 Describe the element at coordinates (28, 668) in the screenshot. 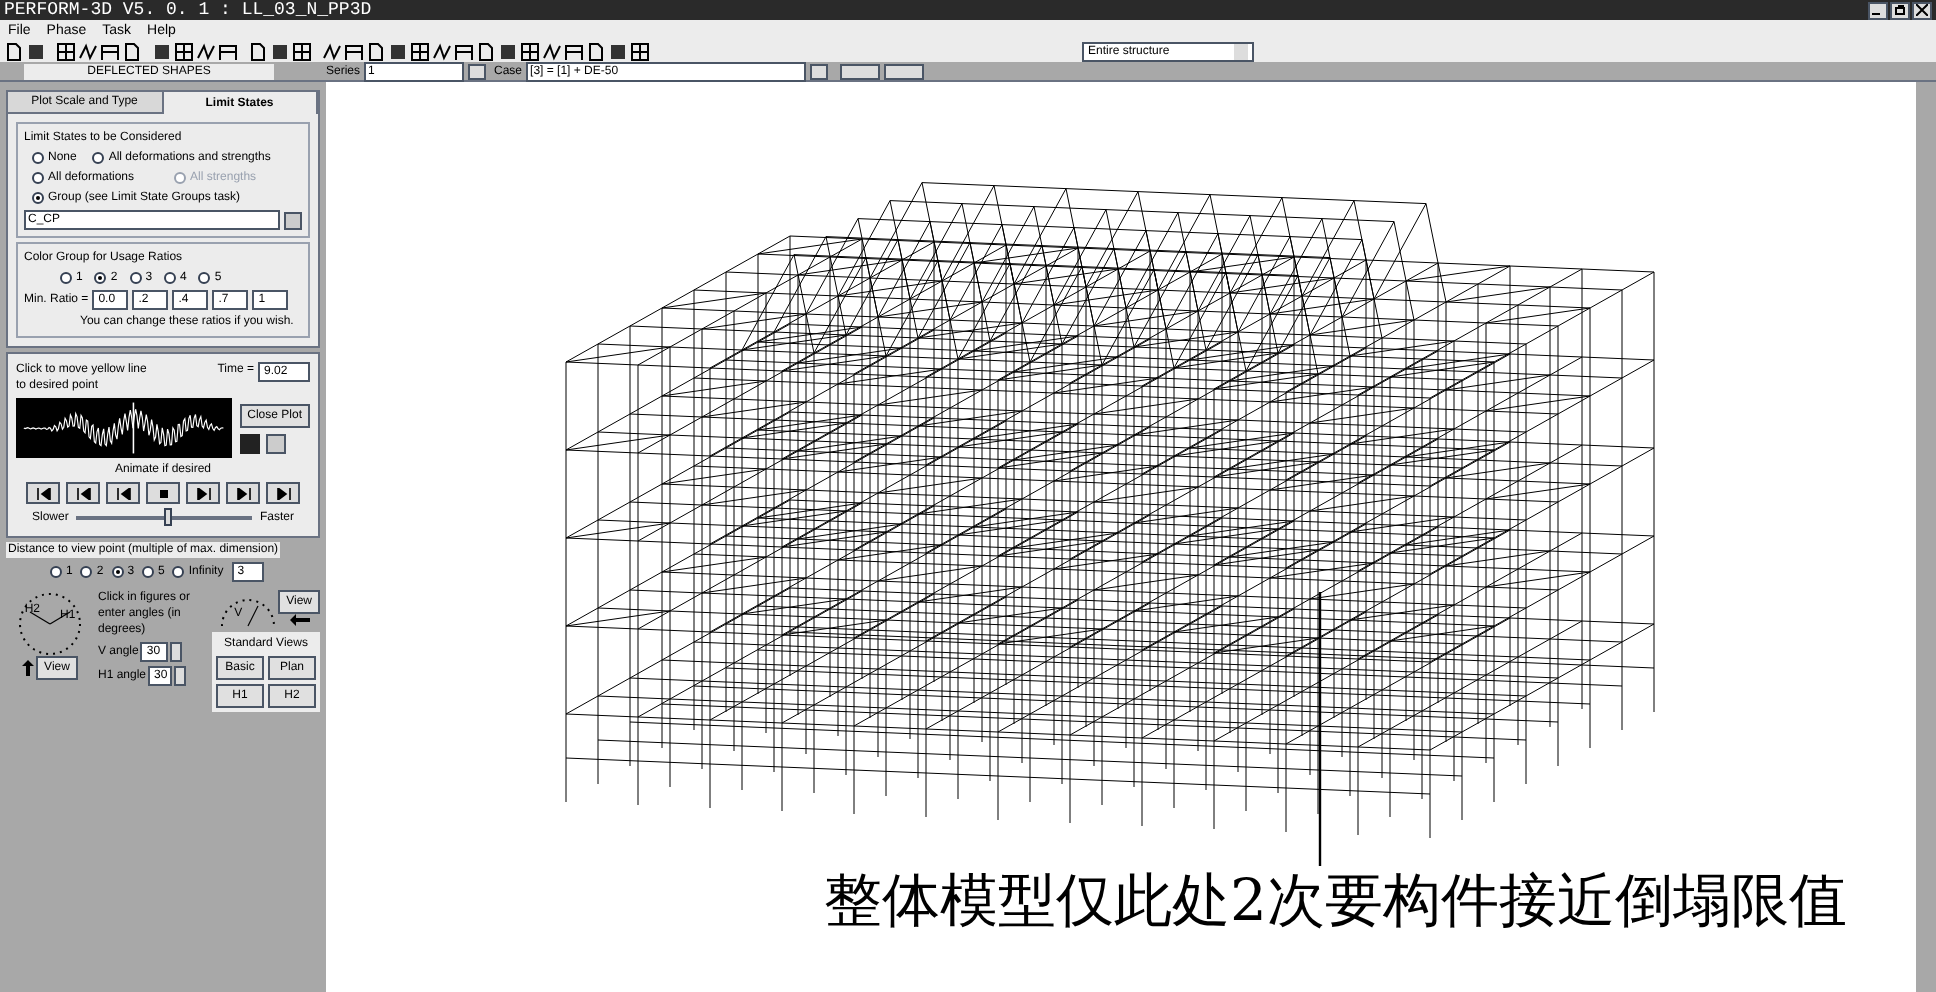

I see `up-arrow-icon` at that location.